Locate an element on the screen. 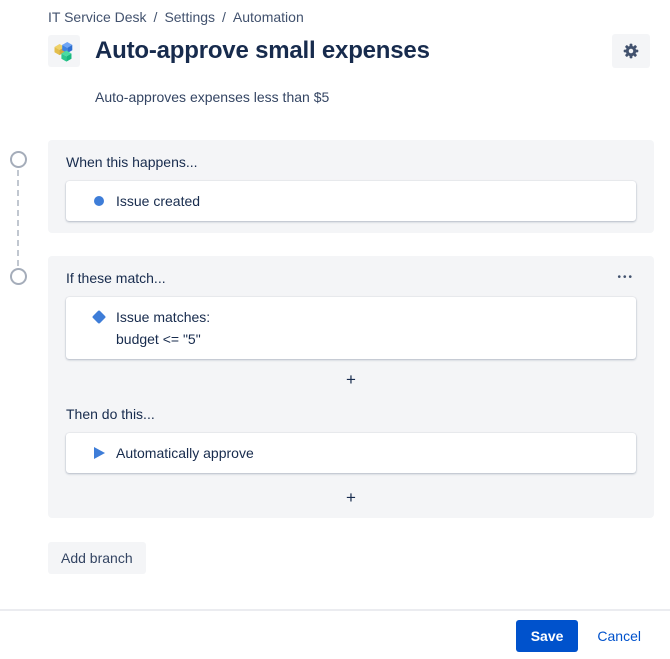  more-options-button: ••• is located at coordinates (625, 278).